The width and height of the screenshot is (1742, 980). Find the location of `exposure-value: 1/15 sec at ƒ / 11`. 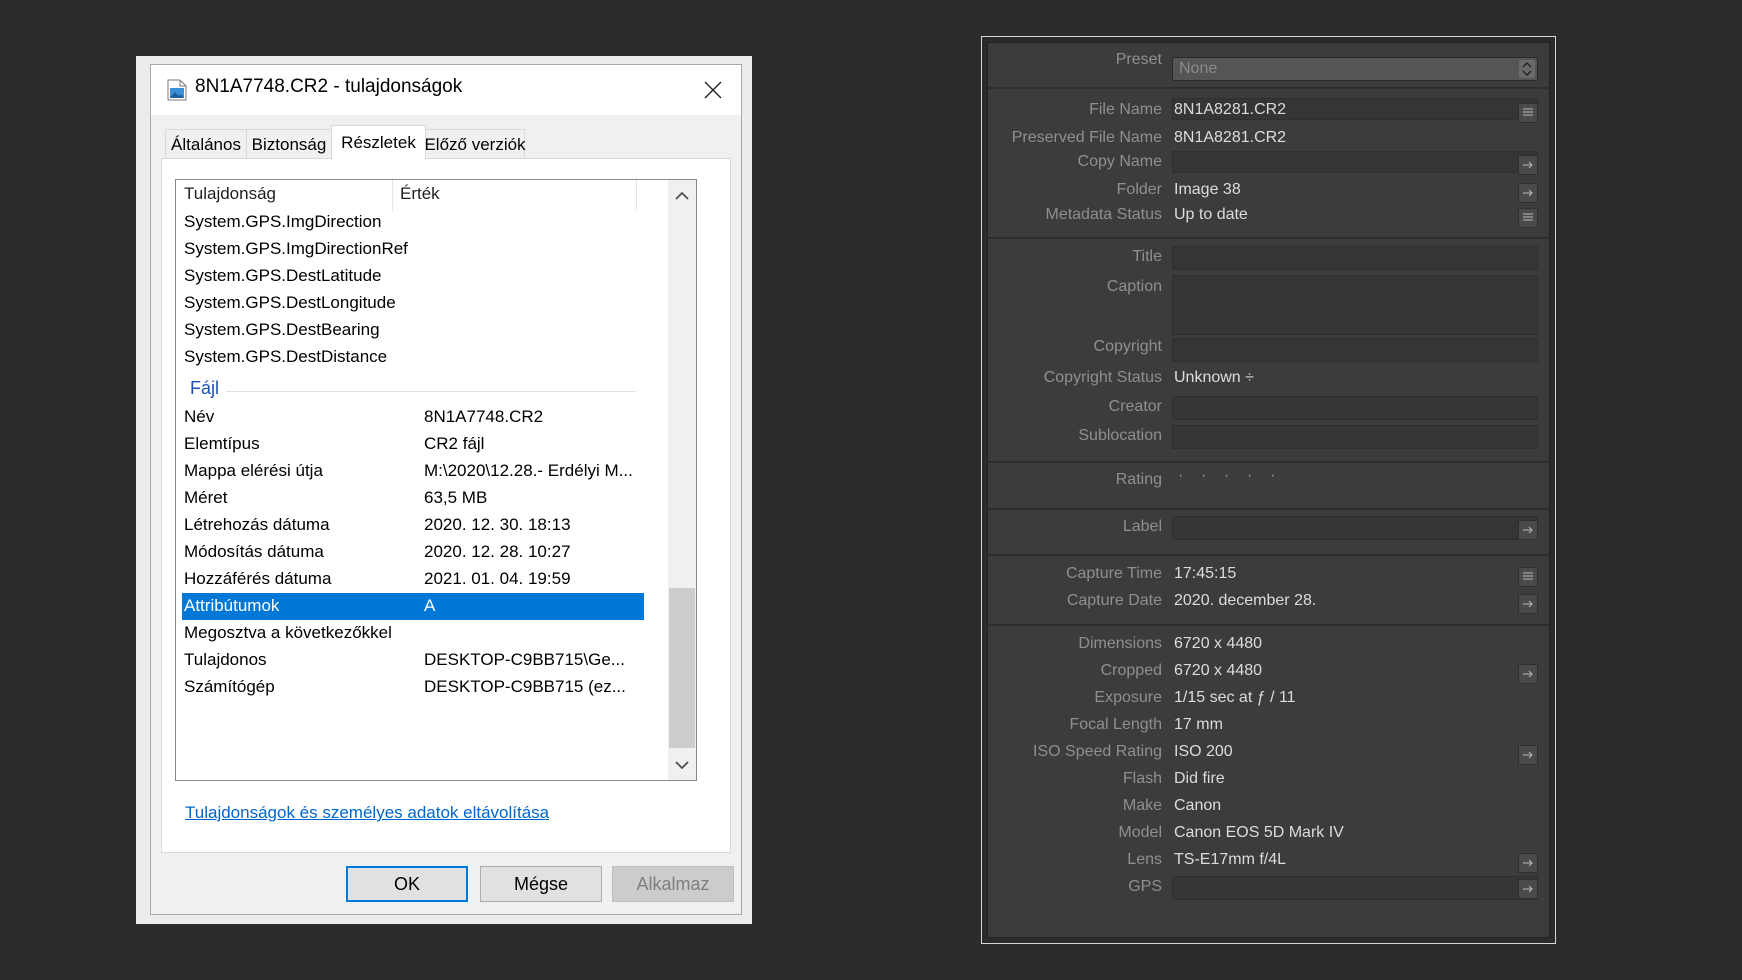

exposure-value: 1/15 sec at ƒ / 11 is located at coordinates (1235, 697).